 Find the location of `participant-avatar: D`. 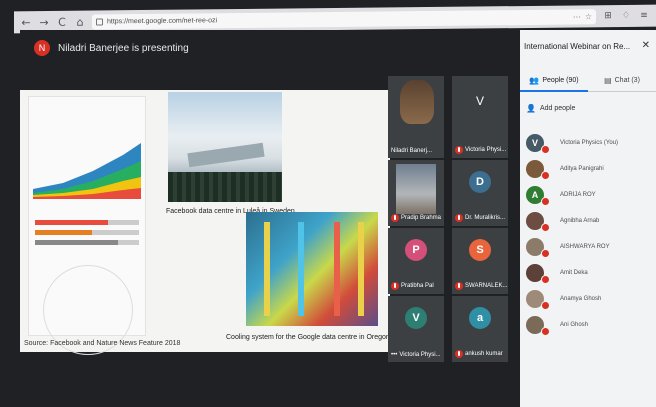

participant-avatar: D is located at coordinates (480, 182).